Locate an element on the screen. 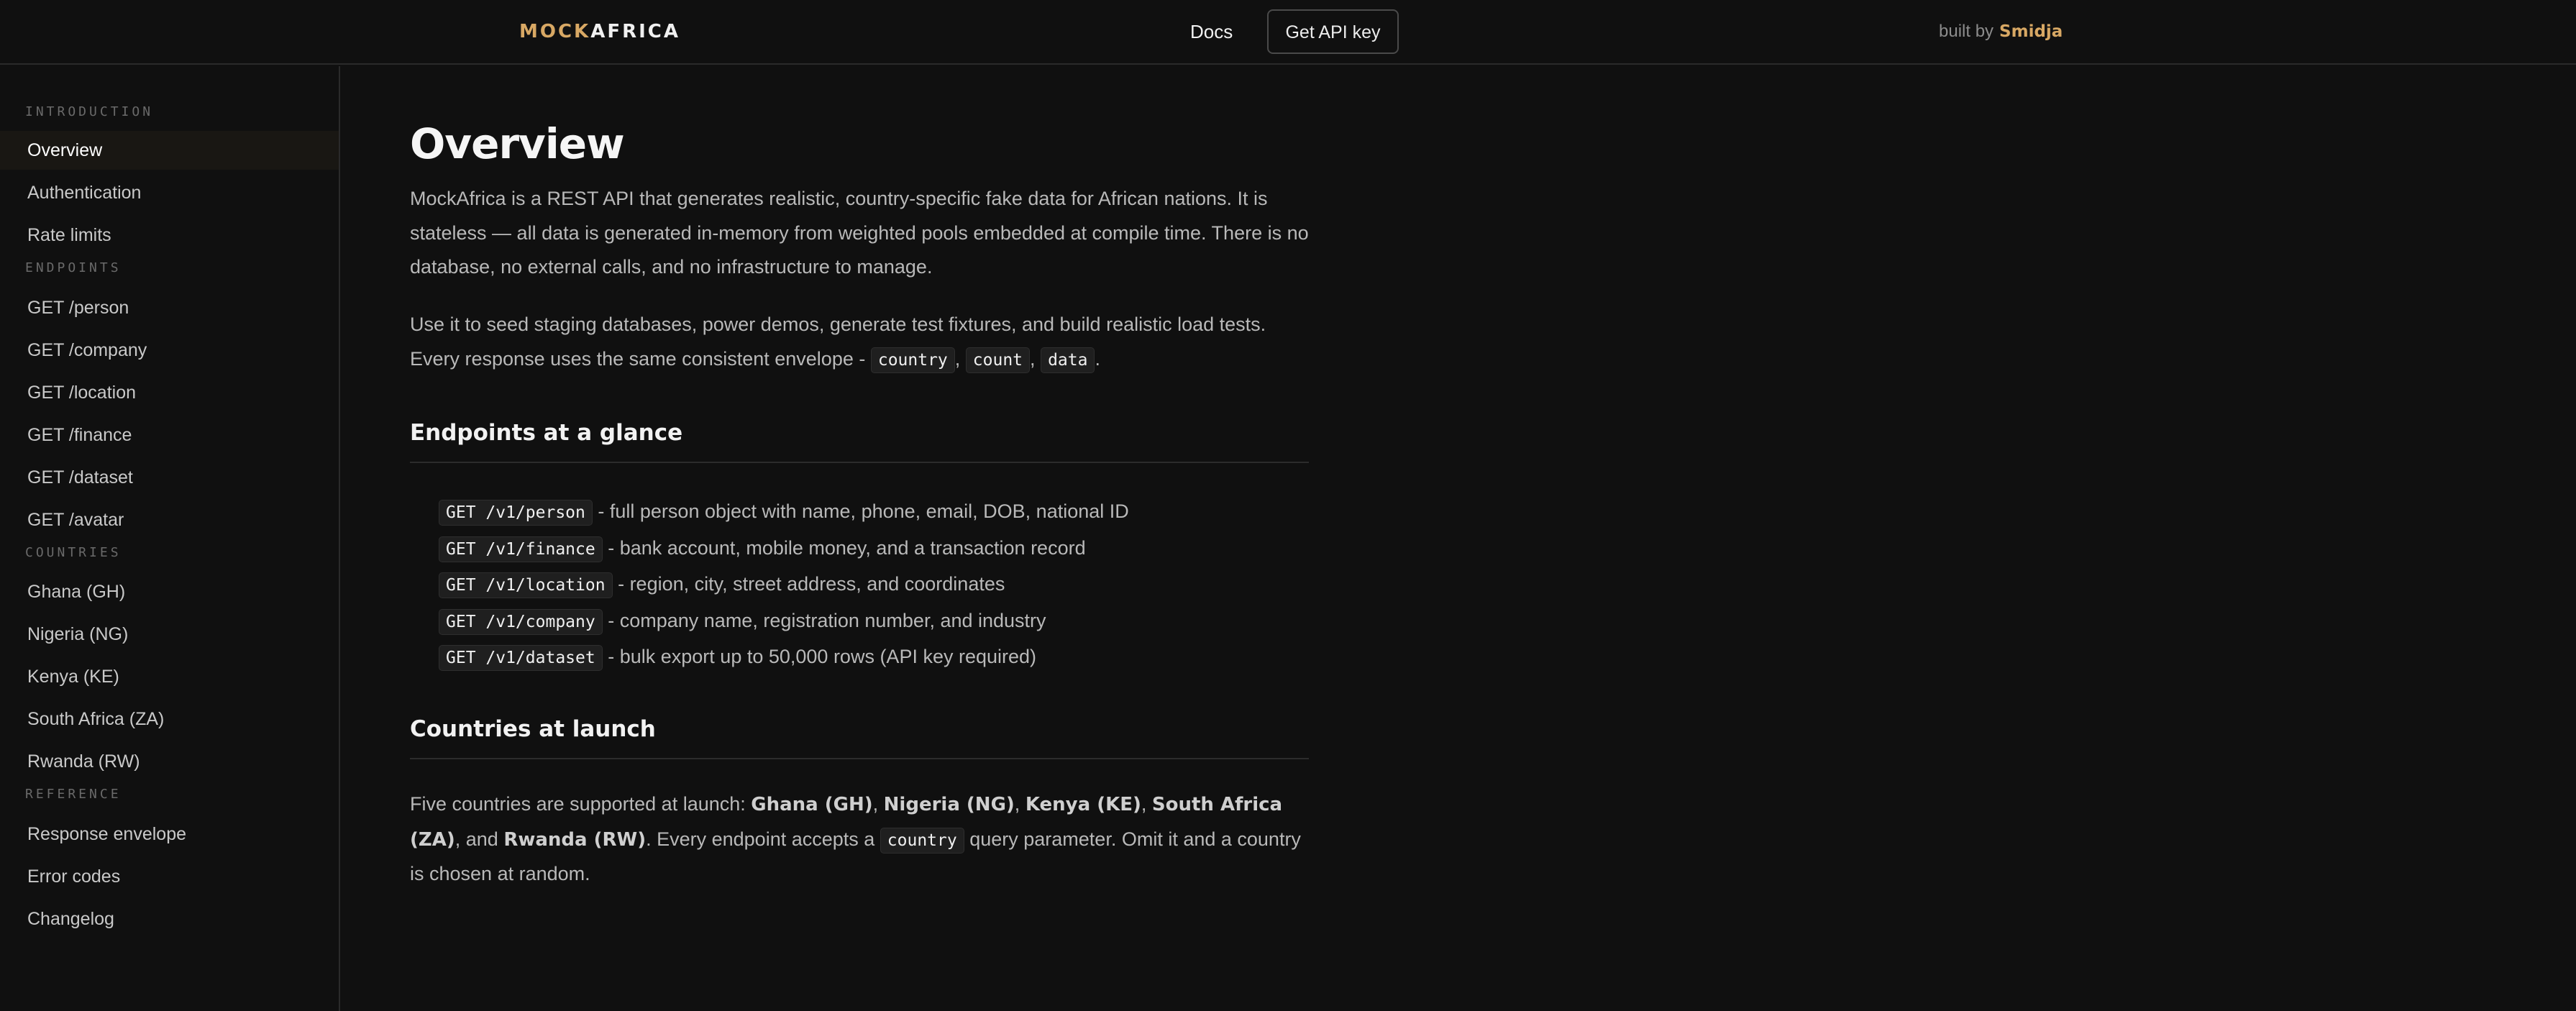 This screenshot has width=2576, height=1011. country-rwanda: Rwanda (RW) is located at coordinates (575, 839).